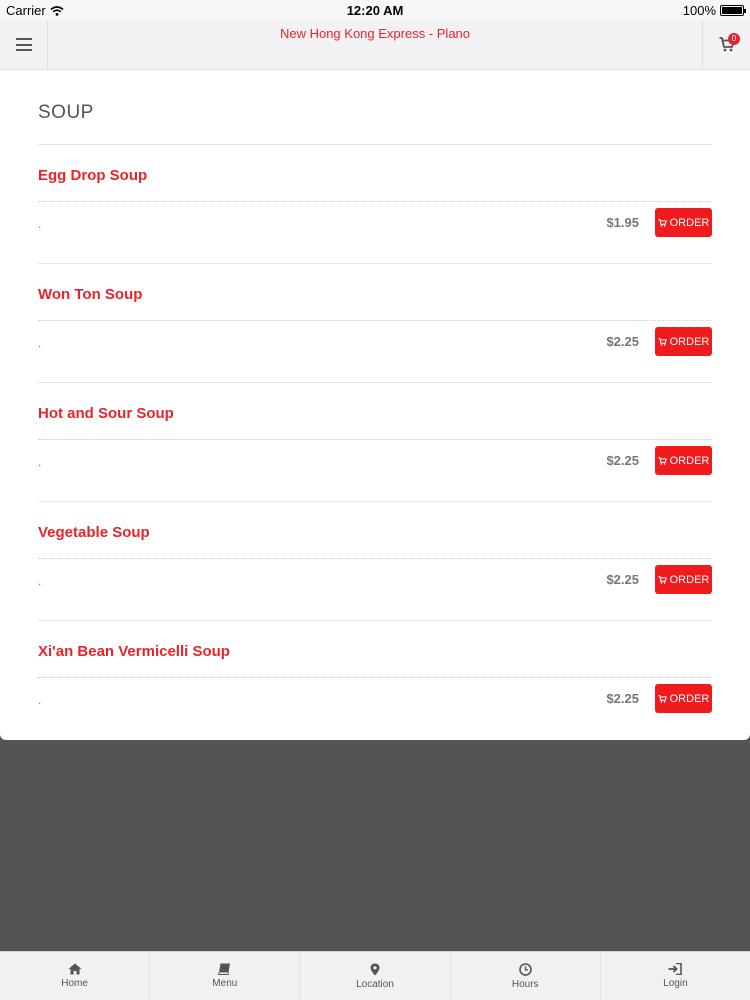 The image size is (750, 1000). What do you see at coordinates (92, 175) in the screenshot?
I see `item-name: Egg Drop Soup` at bounding box center [92, 175].